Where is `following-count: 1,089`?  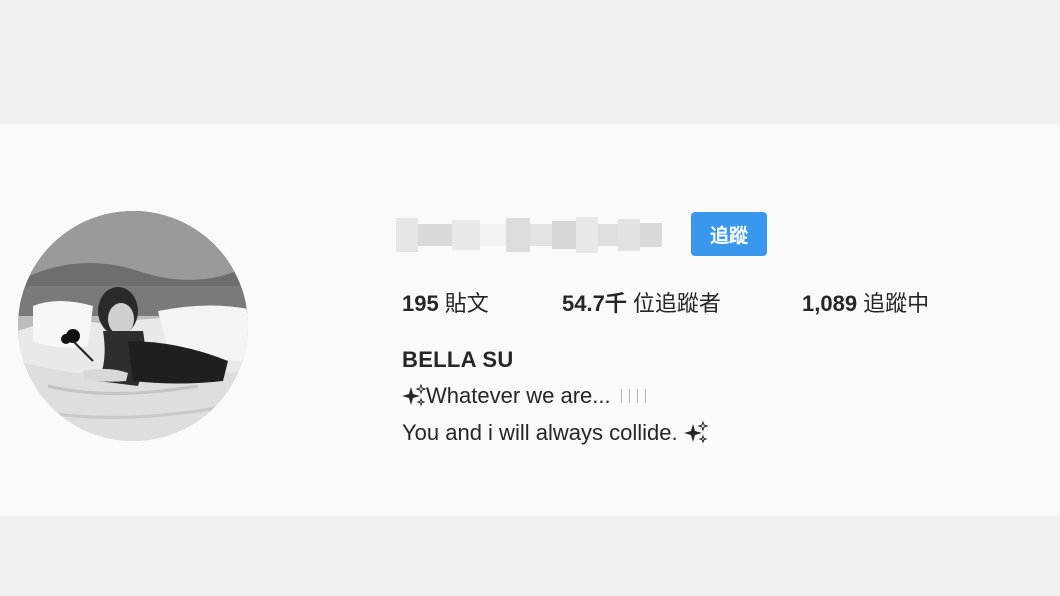 following-count: 1,089 is located at coordinates (830, 303).